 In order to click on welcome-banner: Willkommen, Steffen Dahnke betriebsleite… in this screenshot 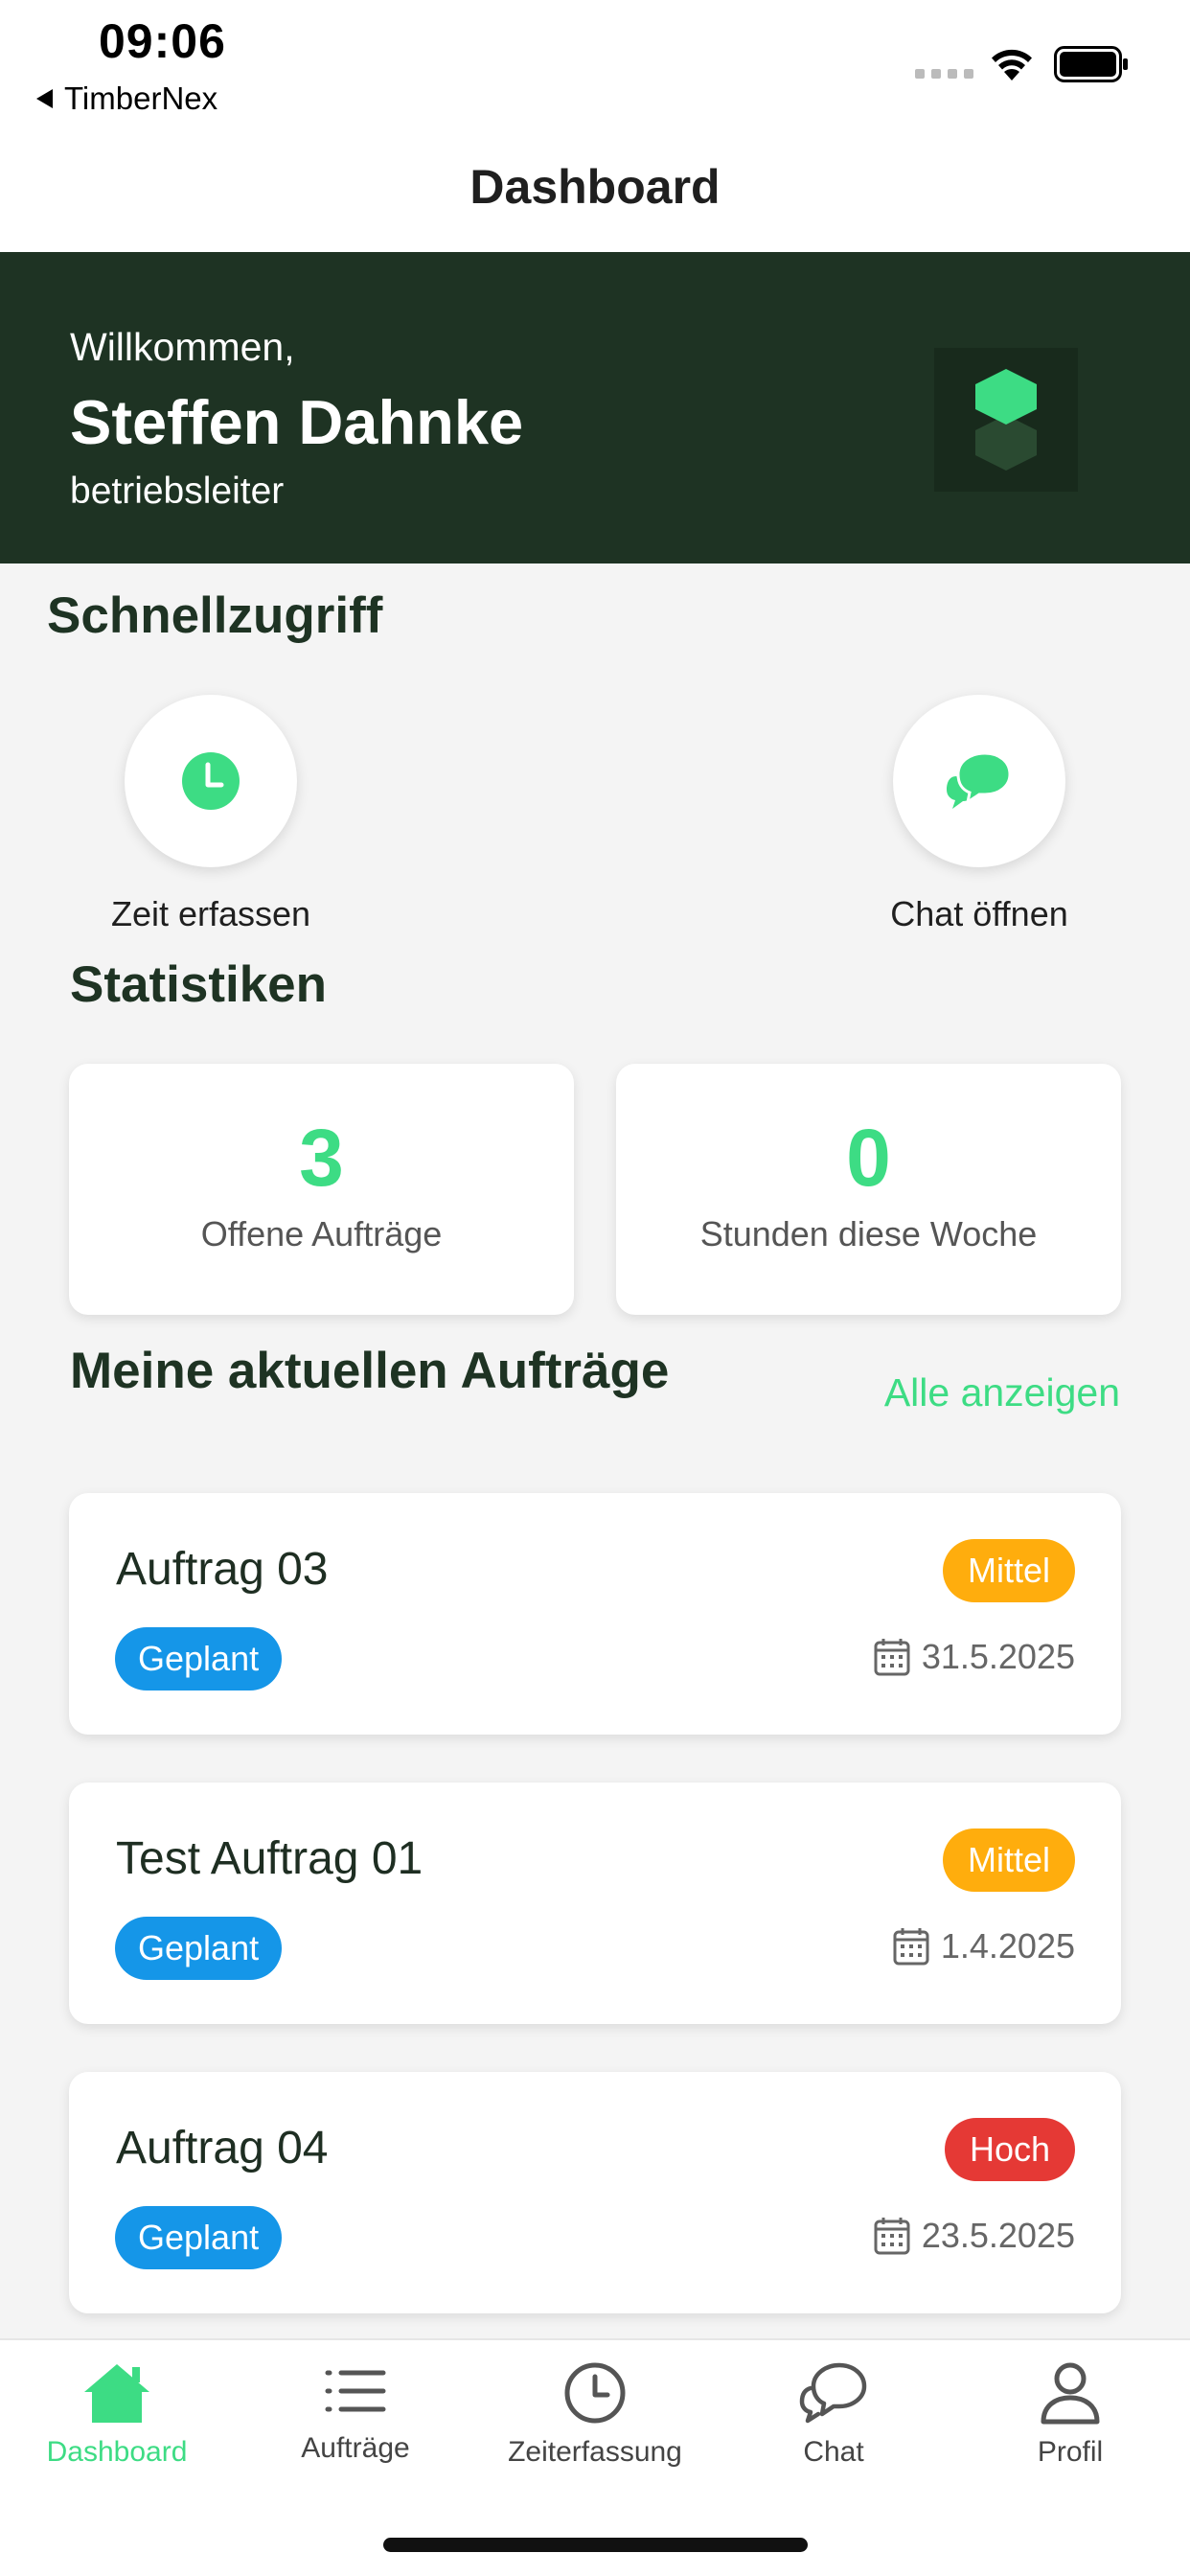, I will do `click(595, 408)`.